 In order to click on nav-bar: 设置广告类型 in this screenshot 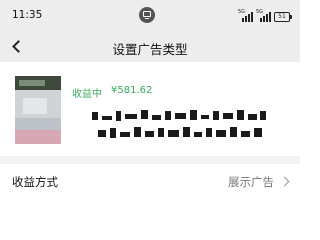, I will do `click(150, 46)`.